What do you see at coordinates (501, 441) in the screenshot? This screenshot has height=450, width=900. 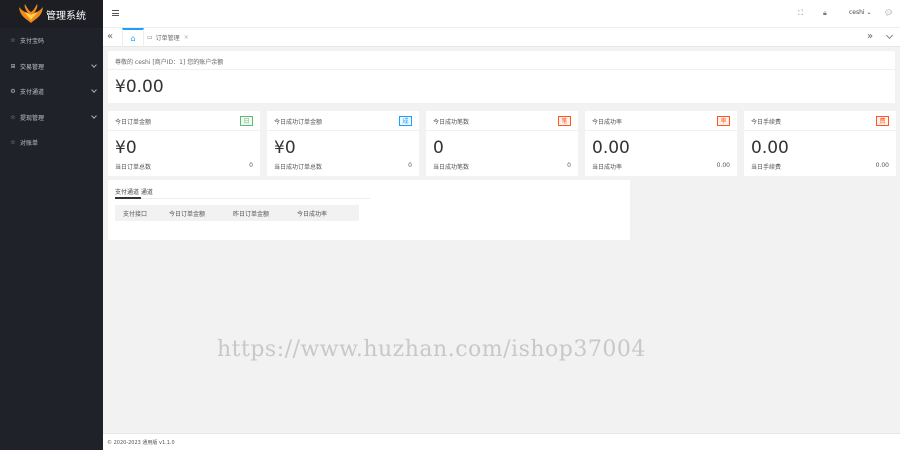 I see `footer: © 2020-2023 通用版 v1.1.0` at bounding box center [501, 441].